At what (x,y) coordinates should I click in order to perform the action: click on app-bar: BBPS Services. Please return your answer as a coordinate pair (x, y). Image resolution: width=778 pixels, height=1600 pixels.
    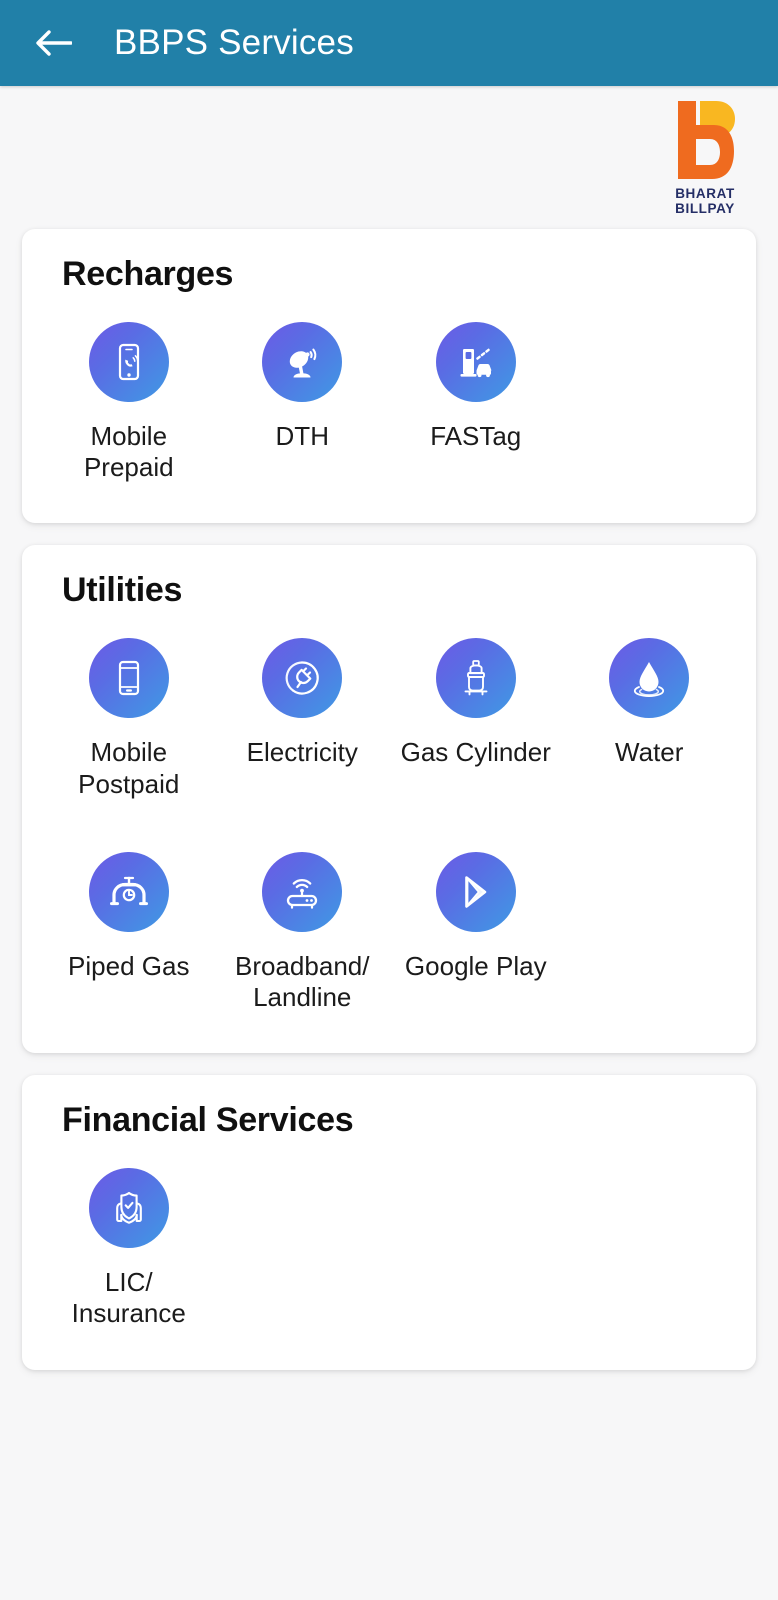
    Looking at the image, I should click on (389, 43).